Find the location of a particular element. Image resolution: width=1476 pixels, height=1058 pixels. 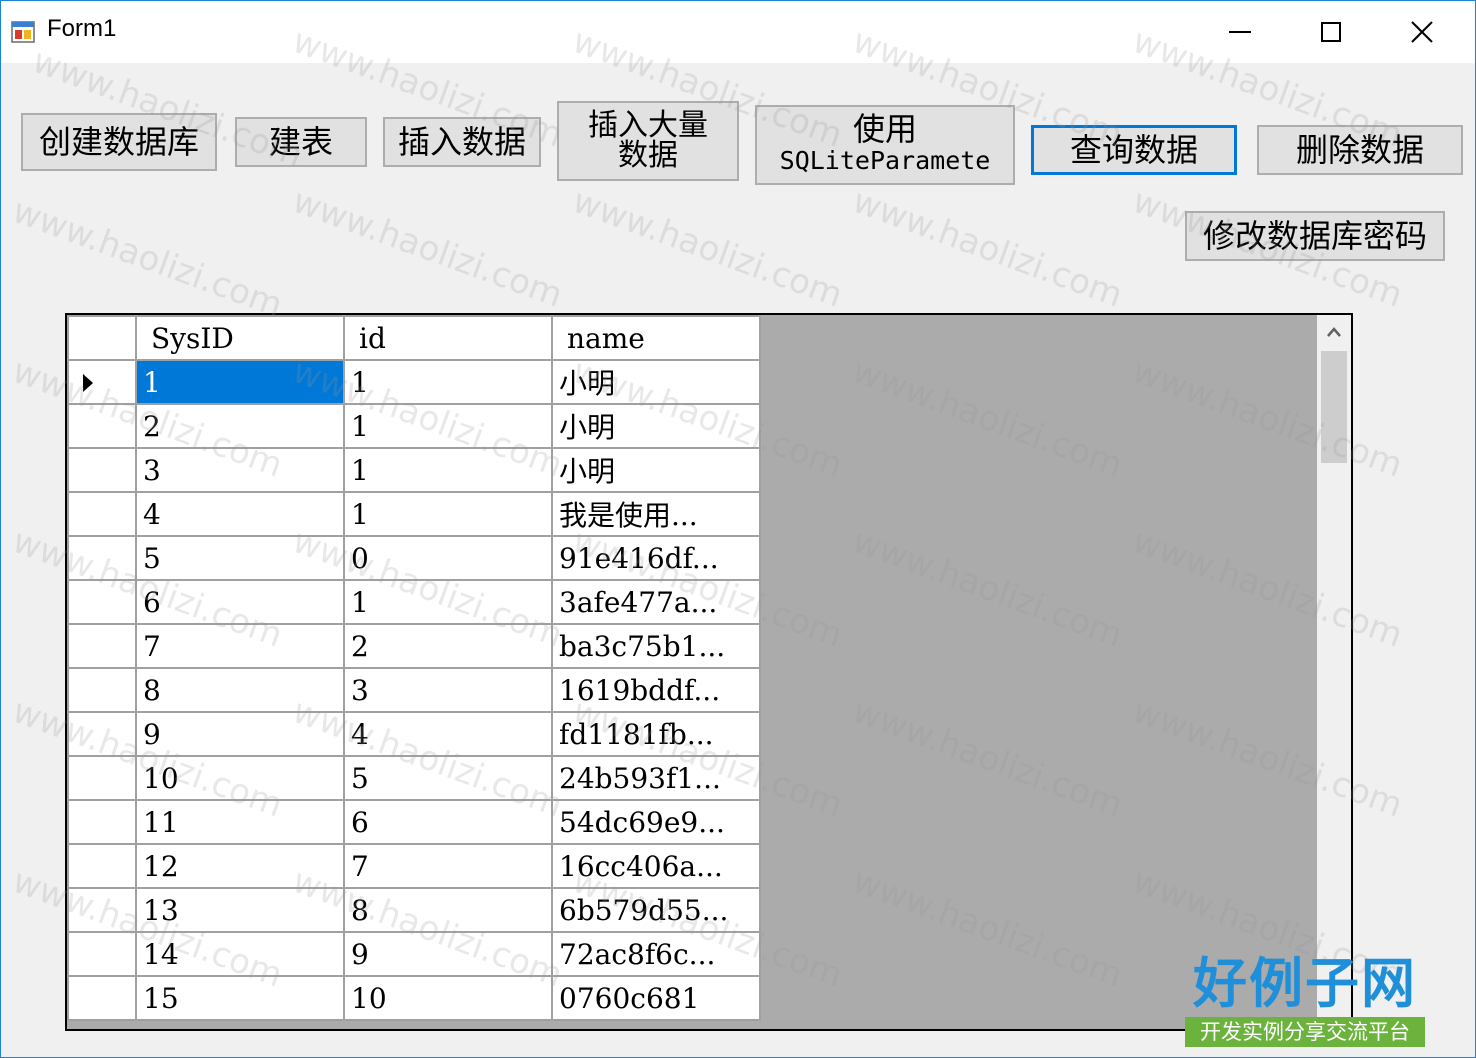

cell-id: 2 is located at coordinates (448, 646).